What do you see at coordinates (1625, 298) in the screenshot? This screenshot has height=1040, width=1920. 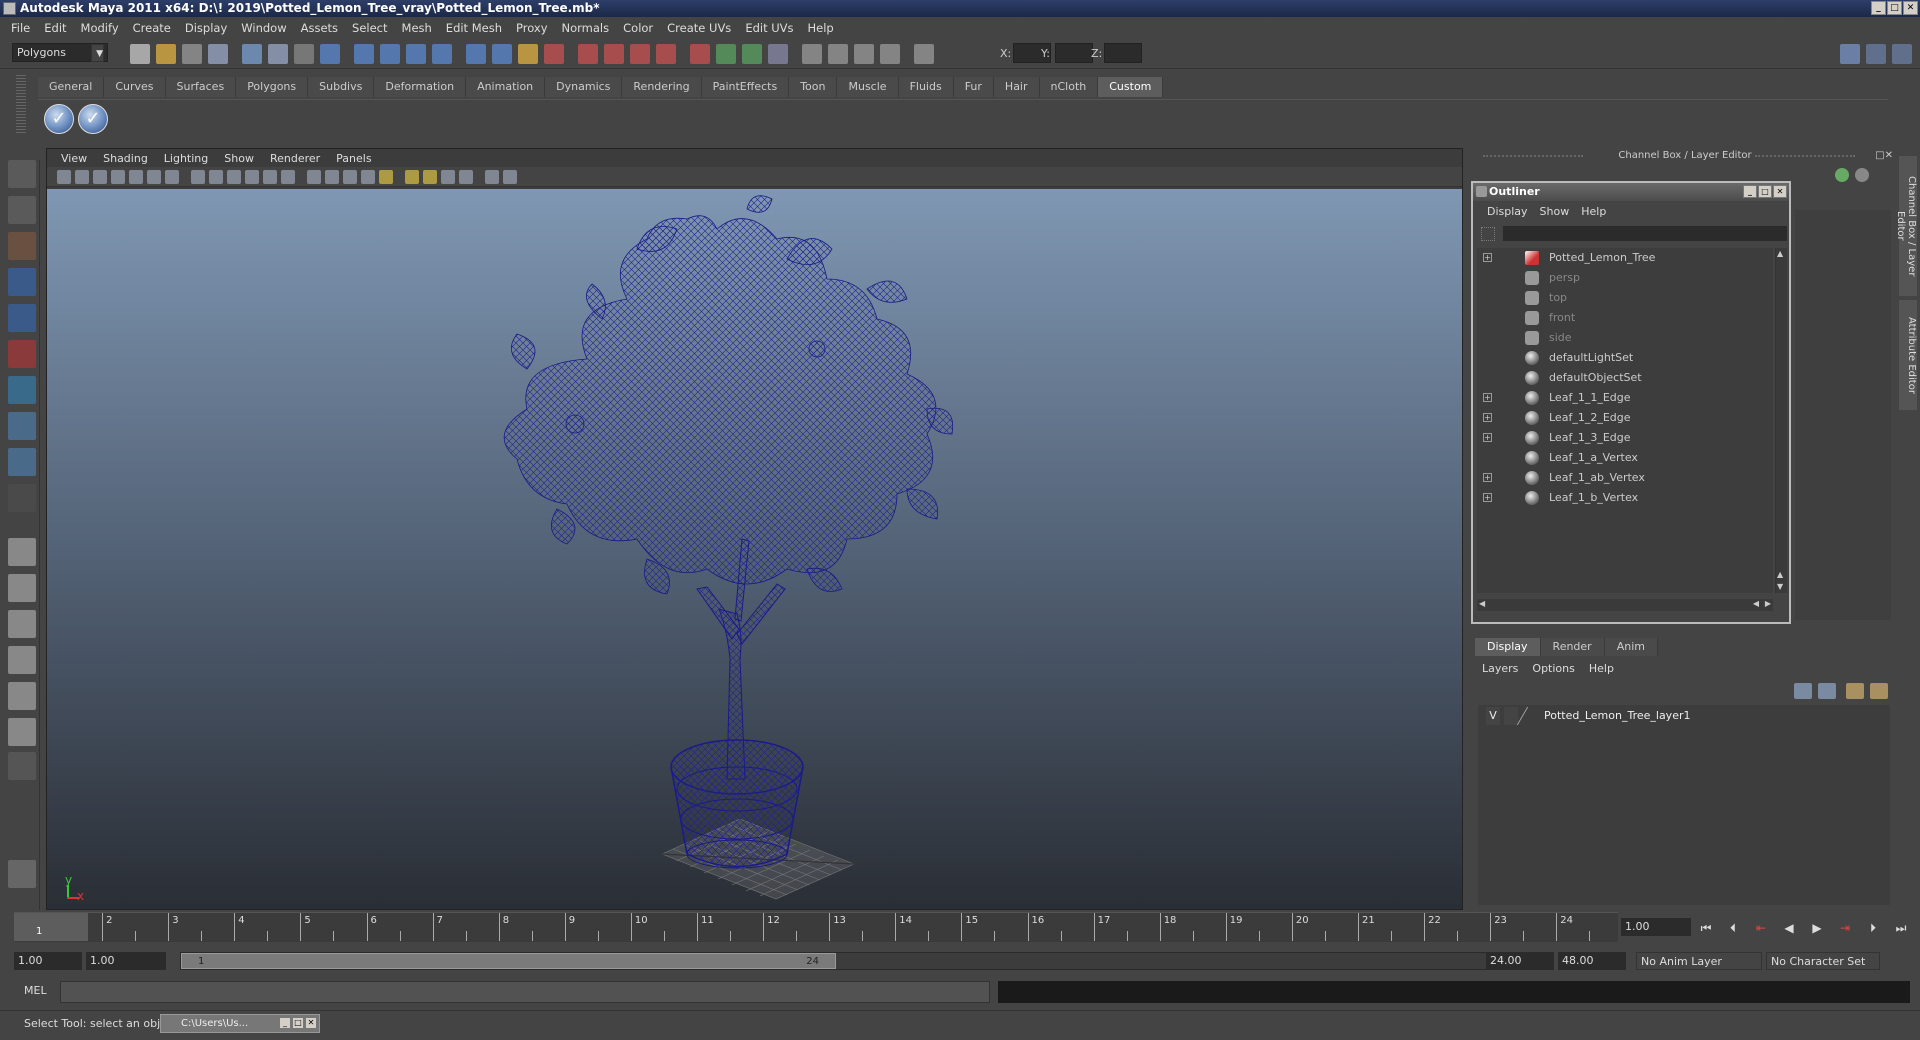 I see `outliner-item: top` at bounding box center [1625, 298].